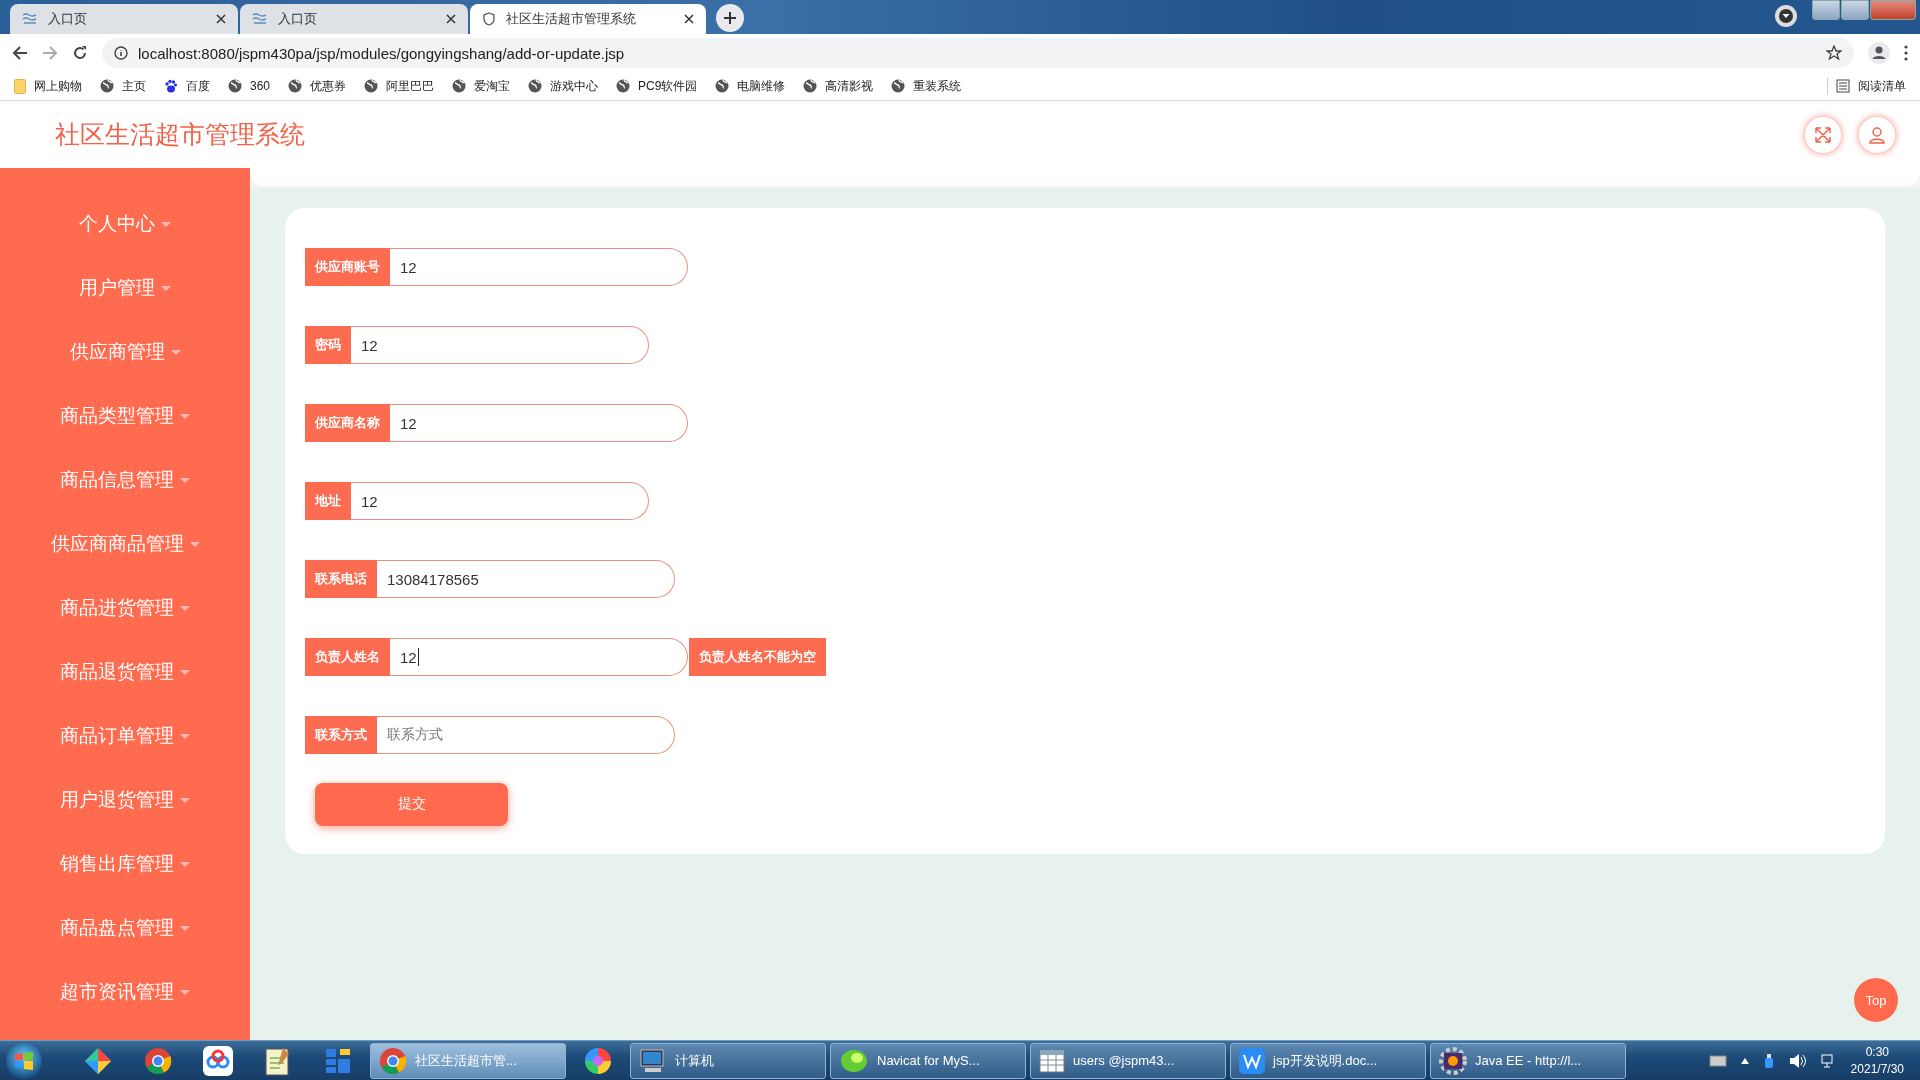 The width and height of the screenshot is (1920, 1080). What do you see at coordinates (98, 1060) in the screenshot?
I see `diamond-icon` at bounding box center [98, 1060].